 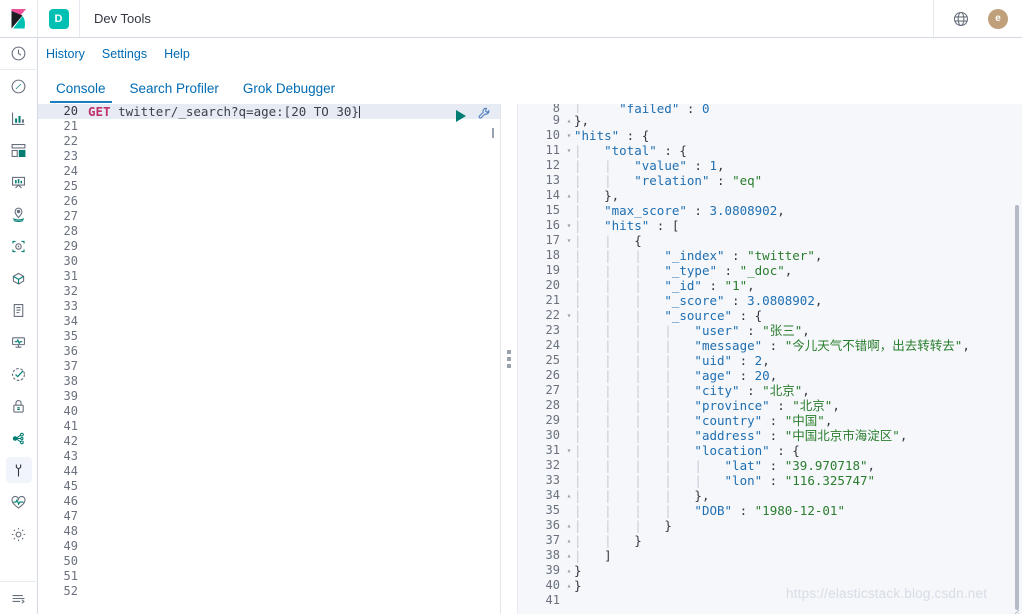 What do you see at coordinates (19, 406) in the screenshot?
I see `sidebar-item-siem` at bounding box center [19, 406].